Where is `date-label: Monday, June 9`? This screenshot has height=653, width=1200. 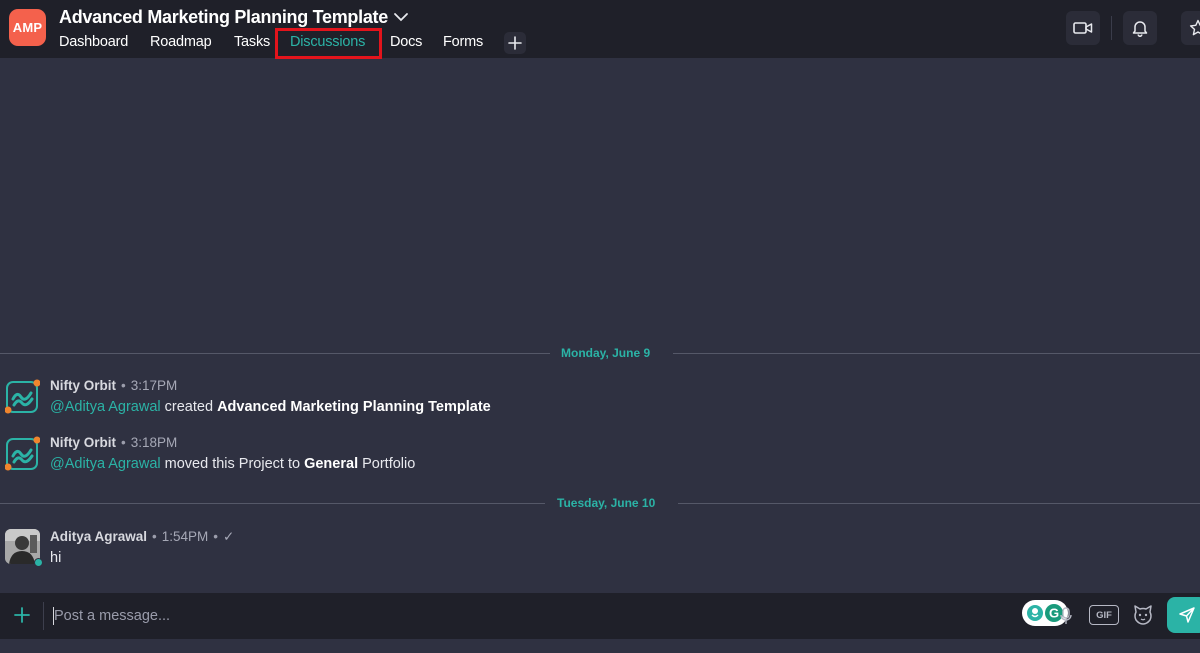
date-label: Monday, June 9 is located at coordinates (606, 353).